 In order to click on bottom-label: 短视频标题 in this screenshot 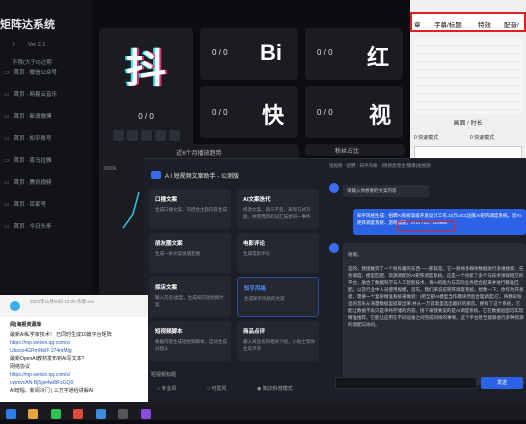, I will do `click(164, 375)`.